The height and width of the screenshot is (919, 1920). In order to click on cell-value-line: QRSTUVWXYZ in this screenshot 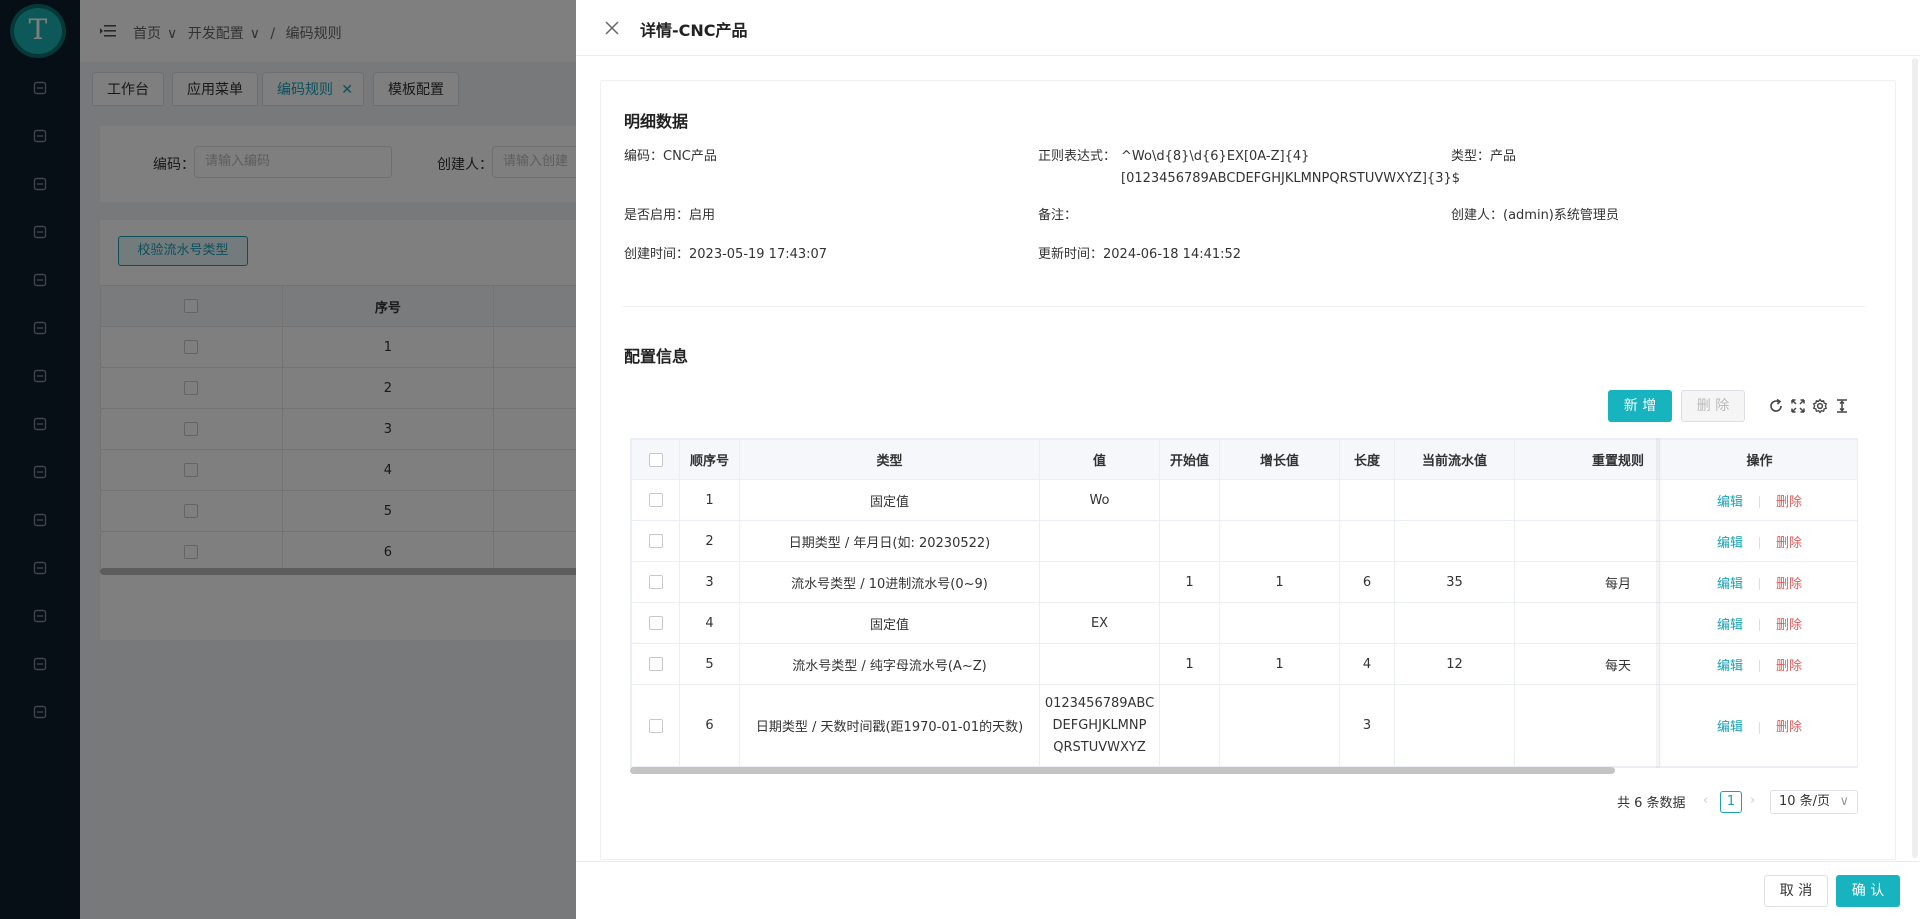, I will do `click(1099, 747)`.